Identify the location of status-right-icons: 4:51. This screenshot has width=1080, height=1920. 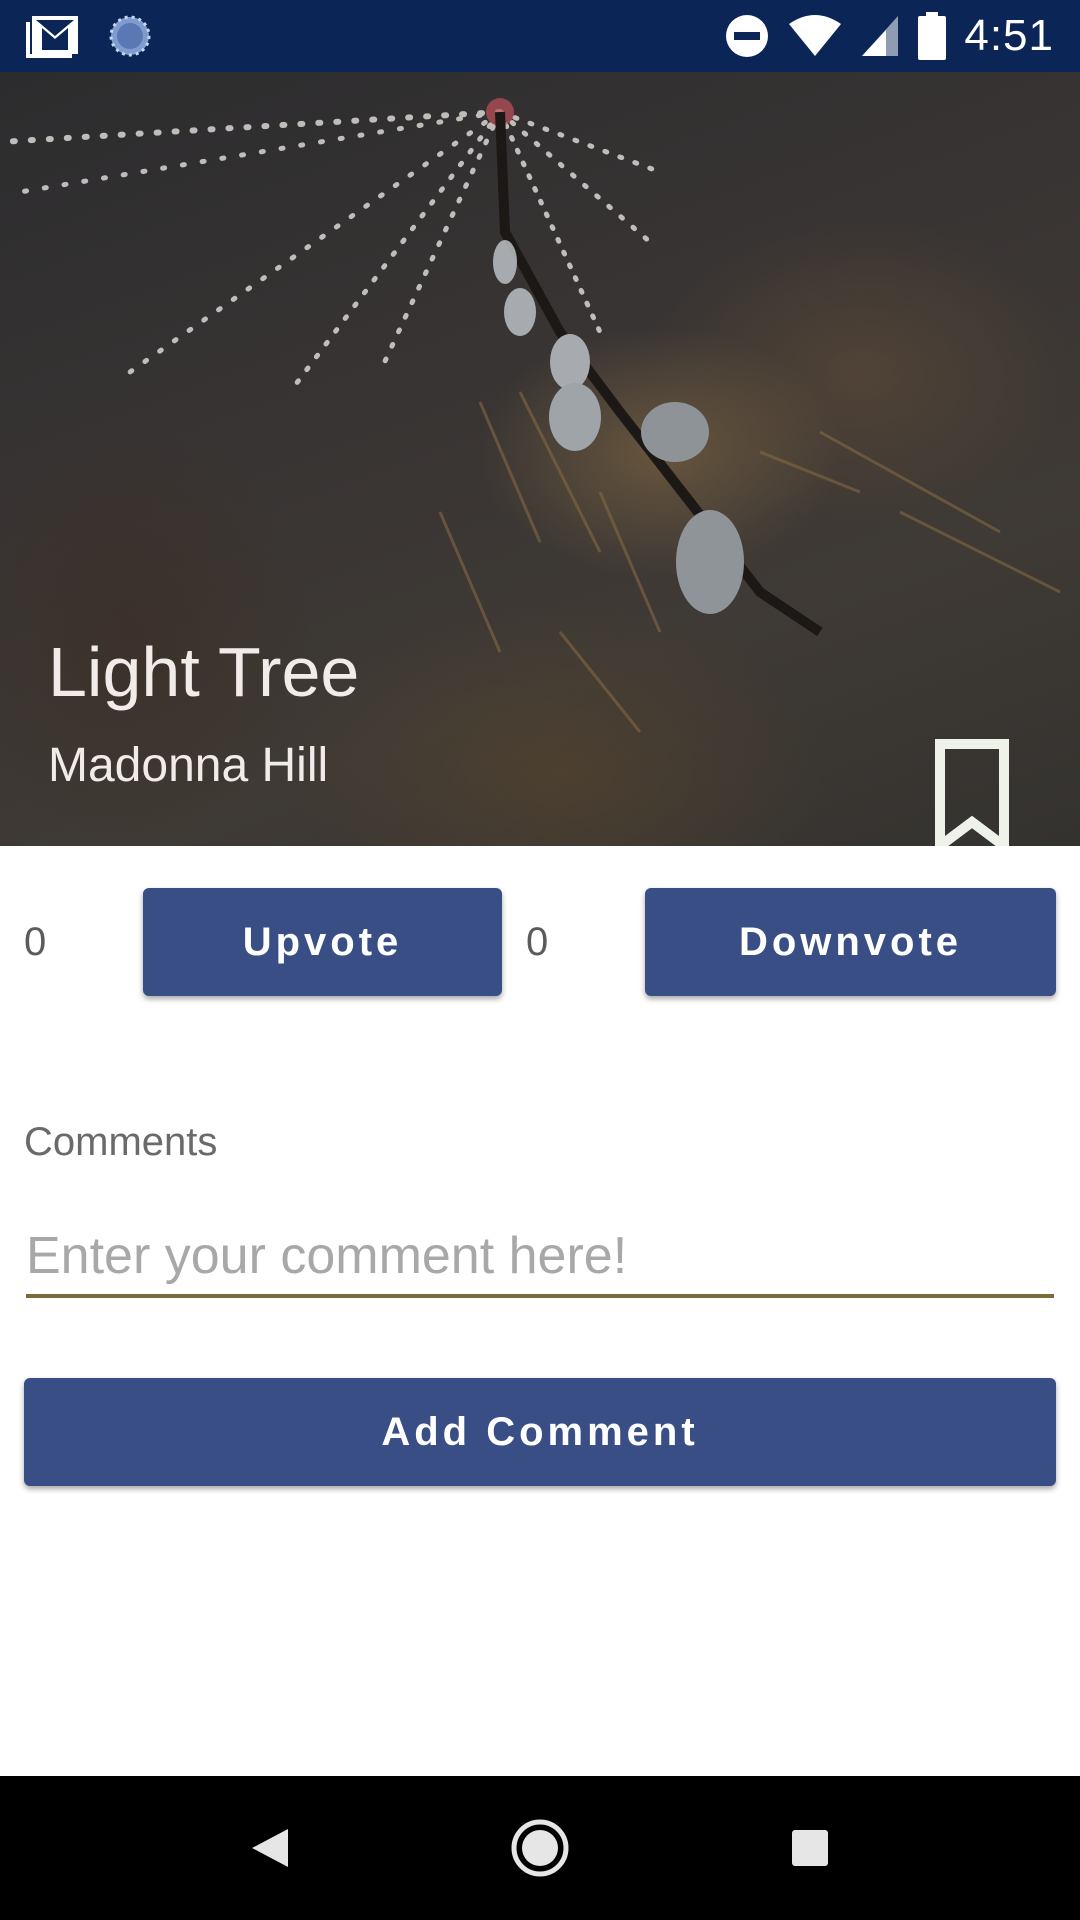
(889, 35).